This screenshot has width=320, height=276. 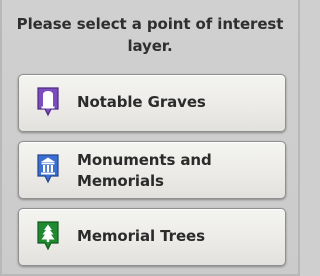 I want to click on notable-graves-label: Notable Graves, so click(x=141, y=102).